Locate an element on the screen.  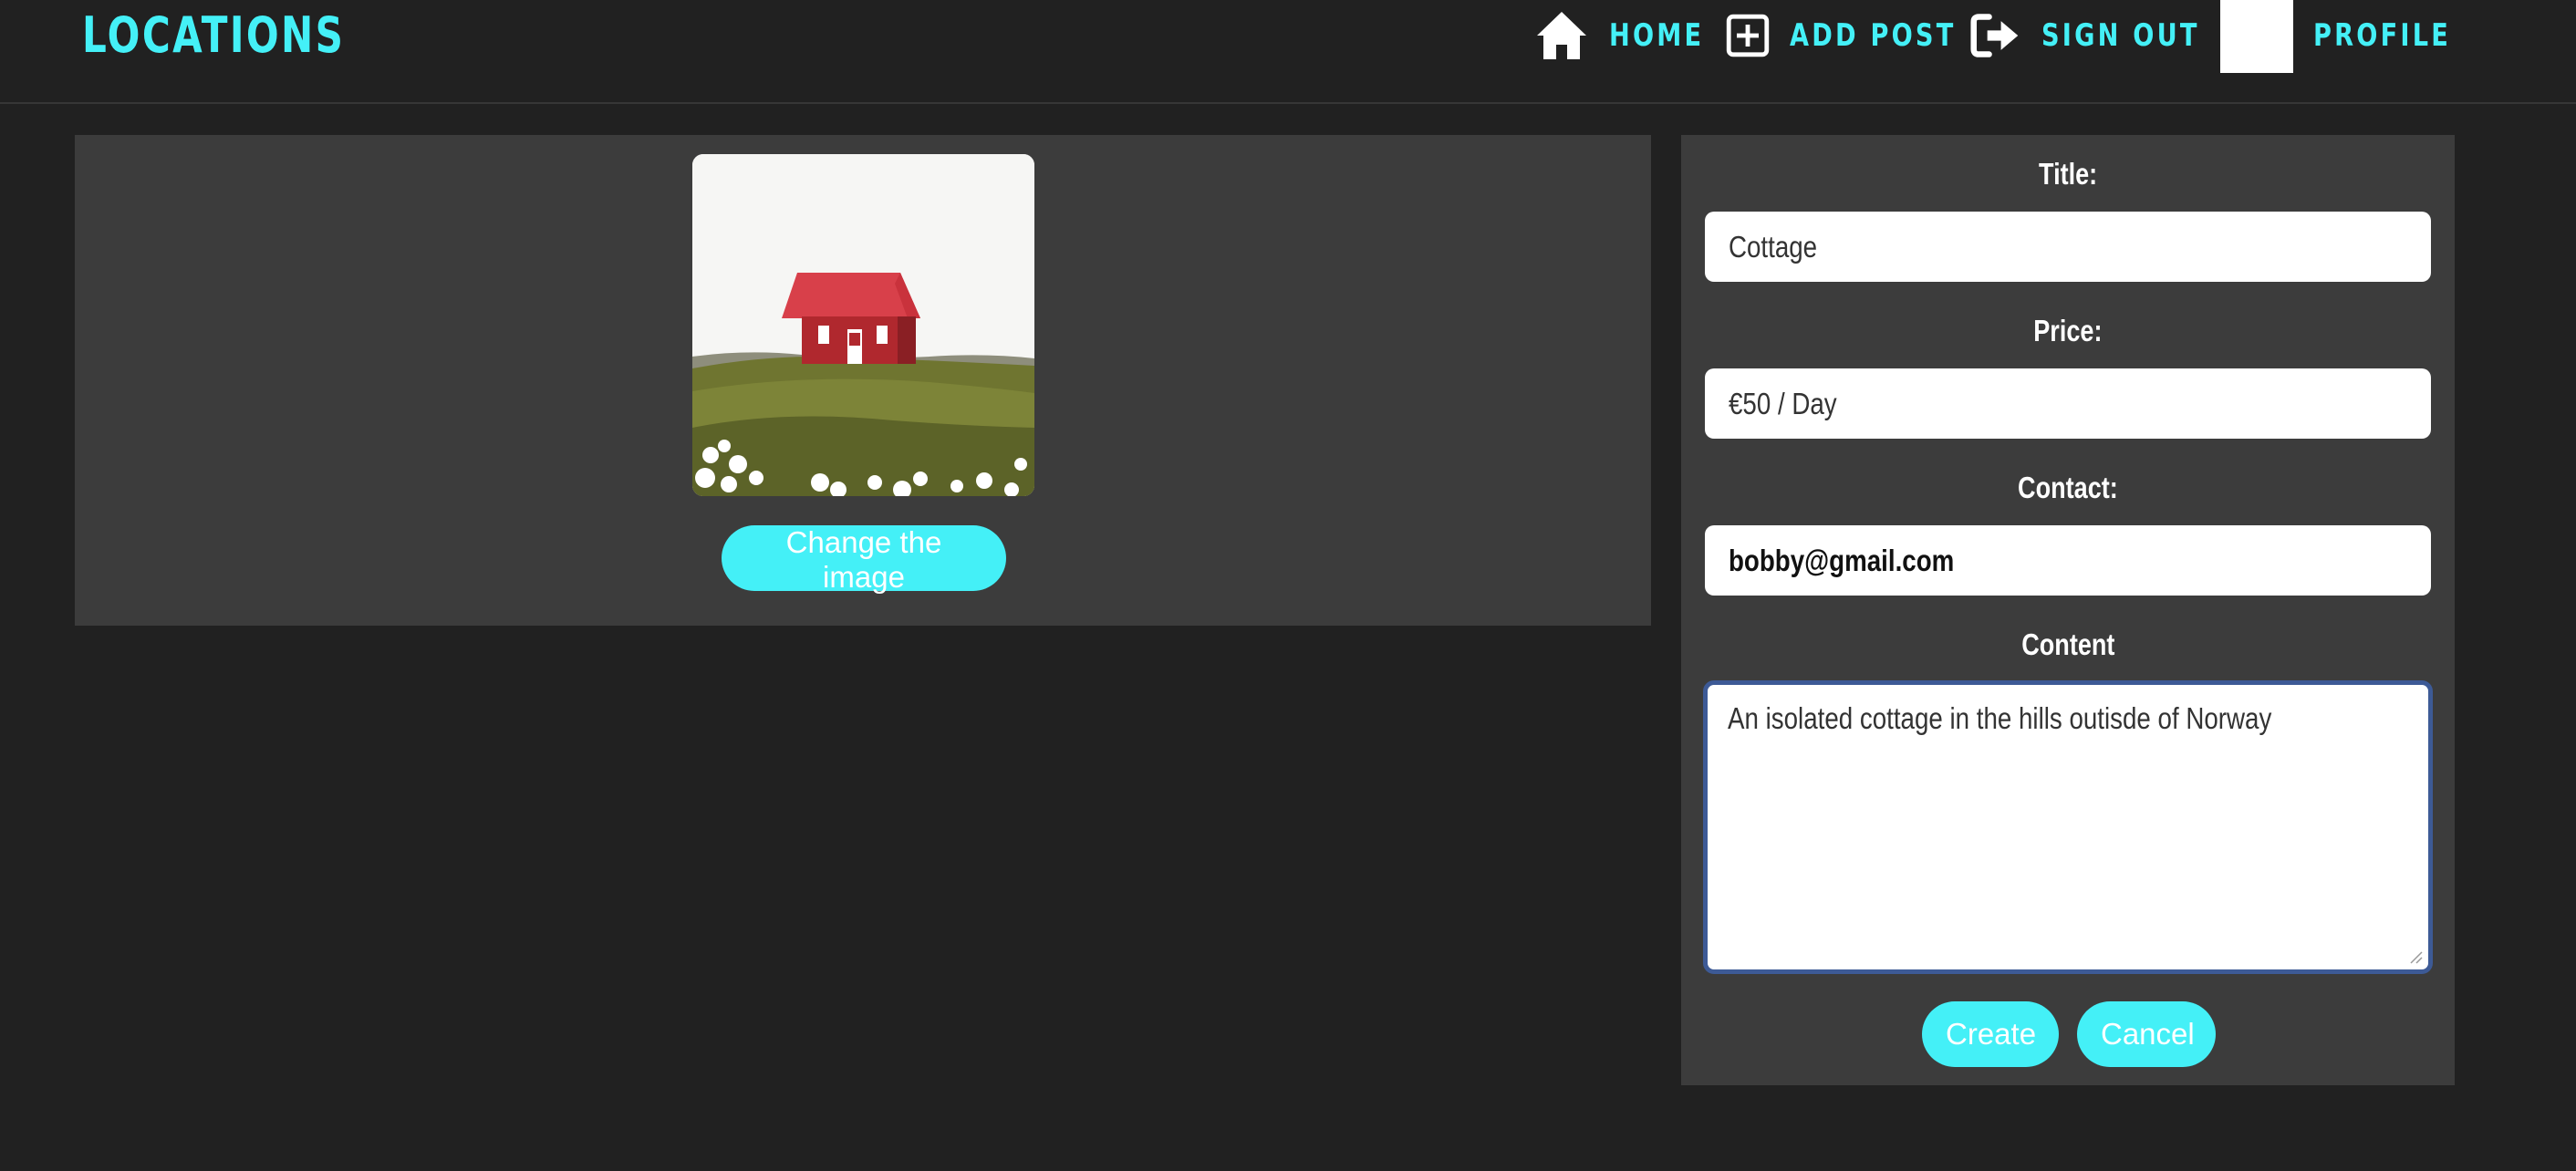
cancel-button: Cancel is located at coordinates (2146, 1034).